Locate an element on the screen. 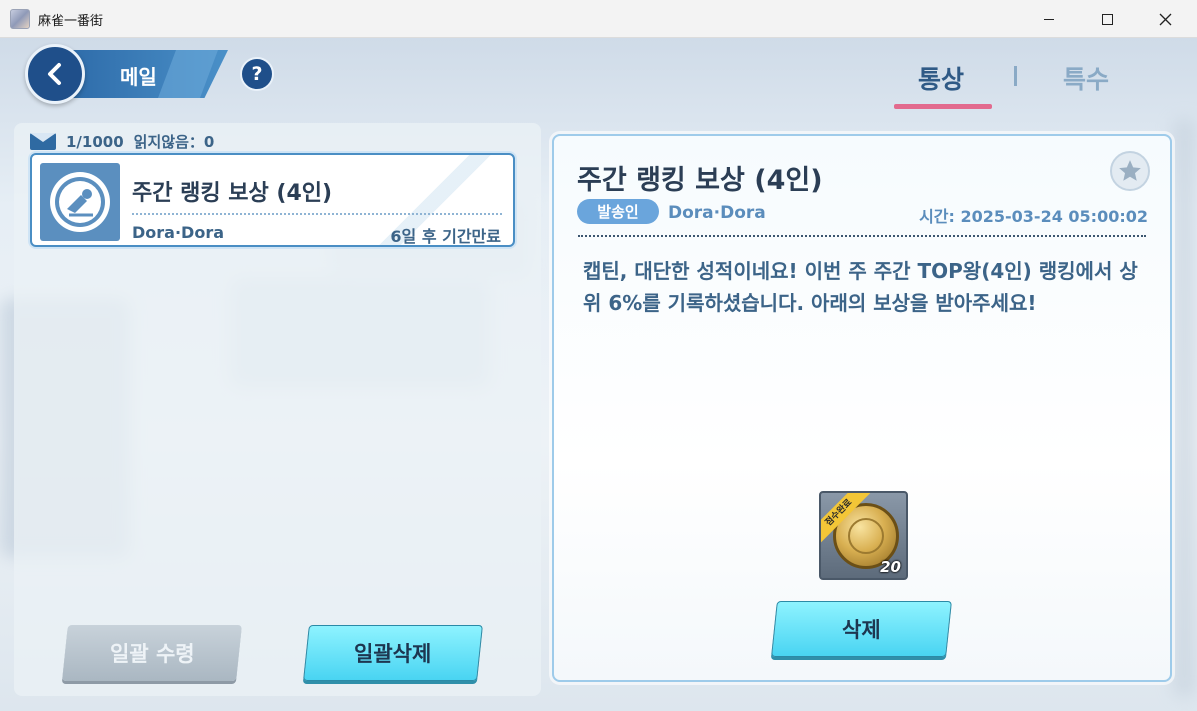  receive-all-button: 일괄 수령 is located at coordinates (152, 653).